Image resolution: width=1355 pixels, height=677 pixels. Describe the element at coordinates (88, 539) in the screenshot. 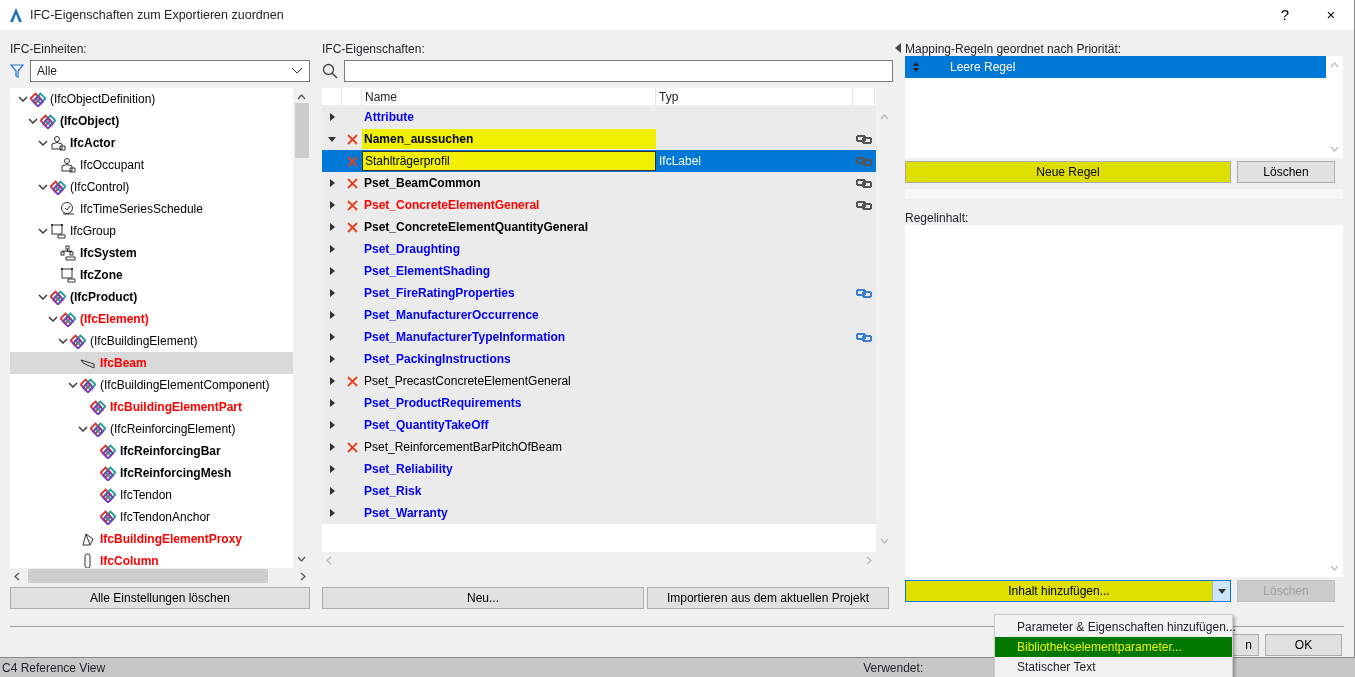

I see `shape-icon` at that location.